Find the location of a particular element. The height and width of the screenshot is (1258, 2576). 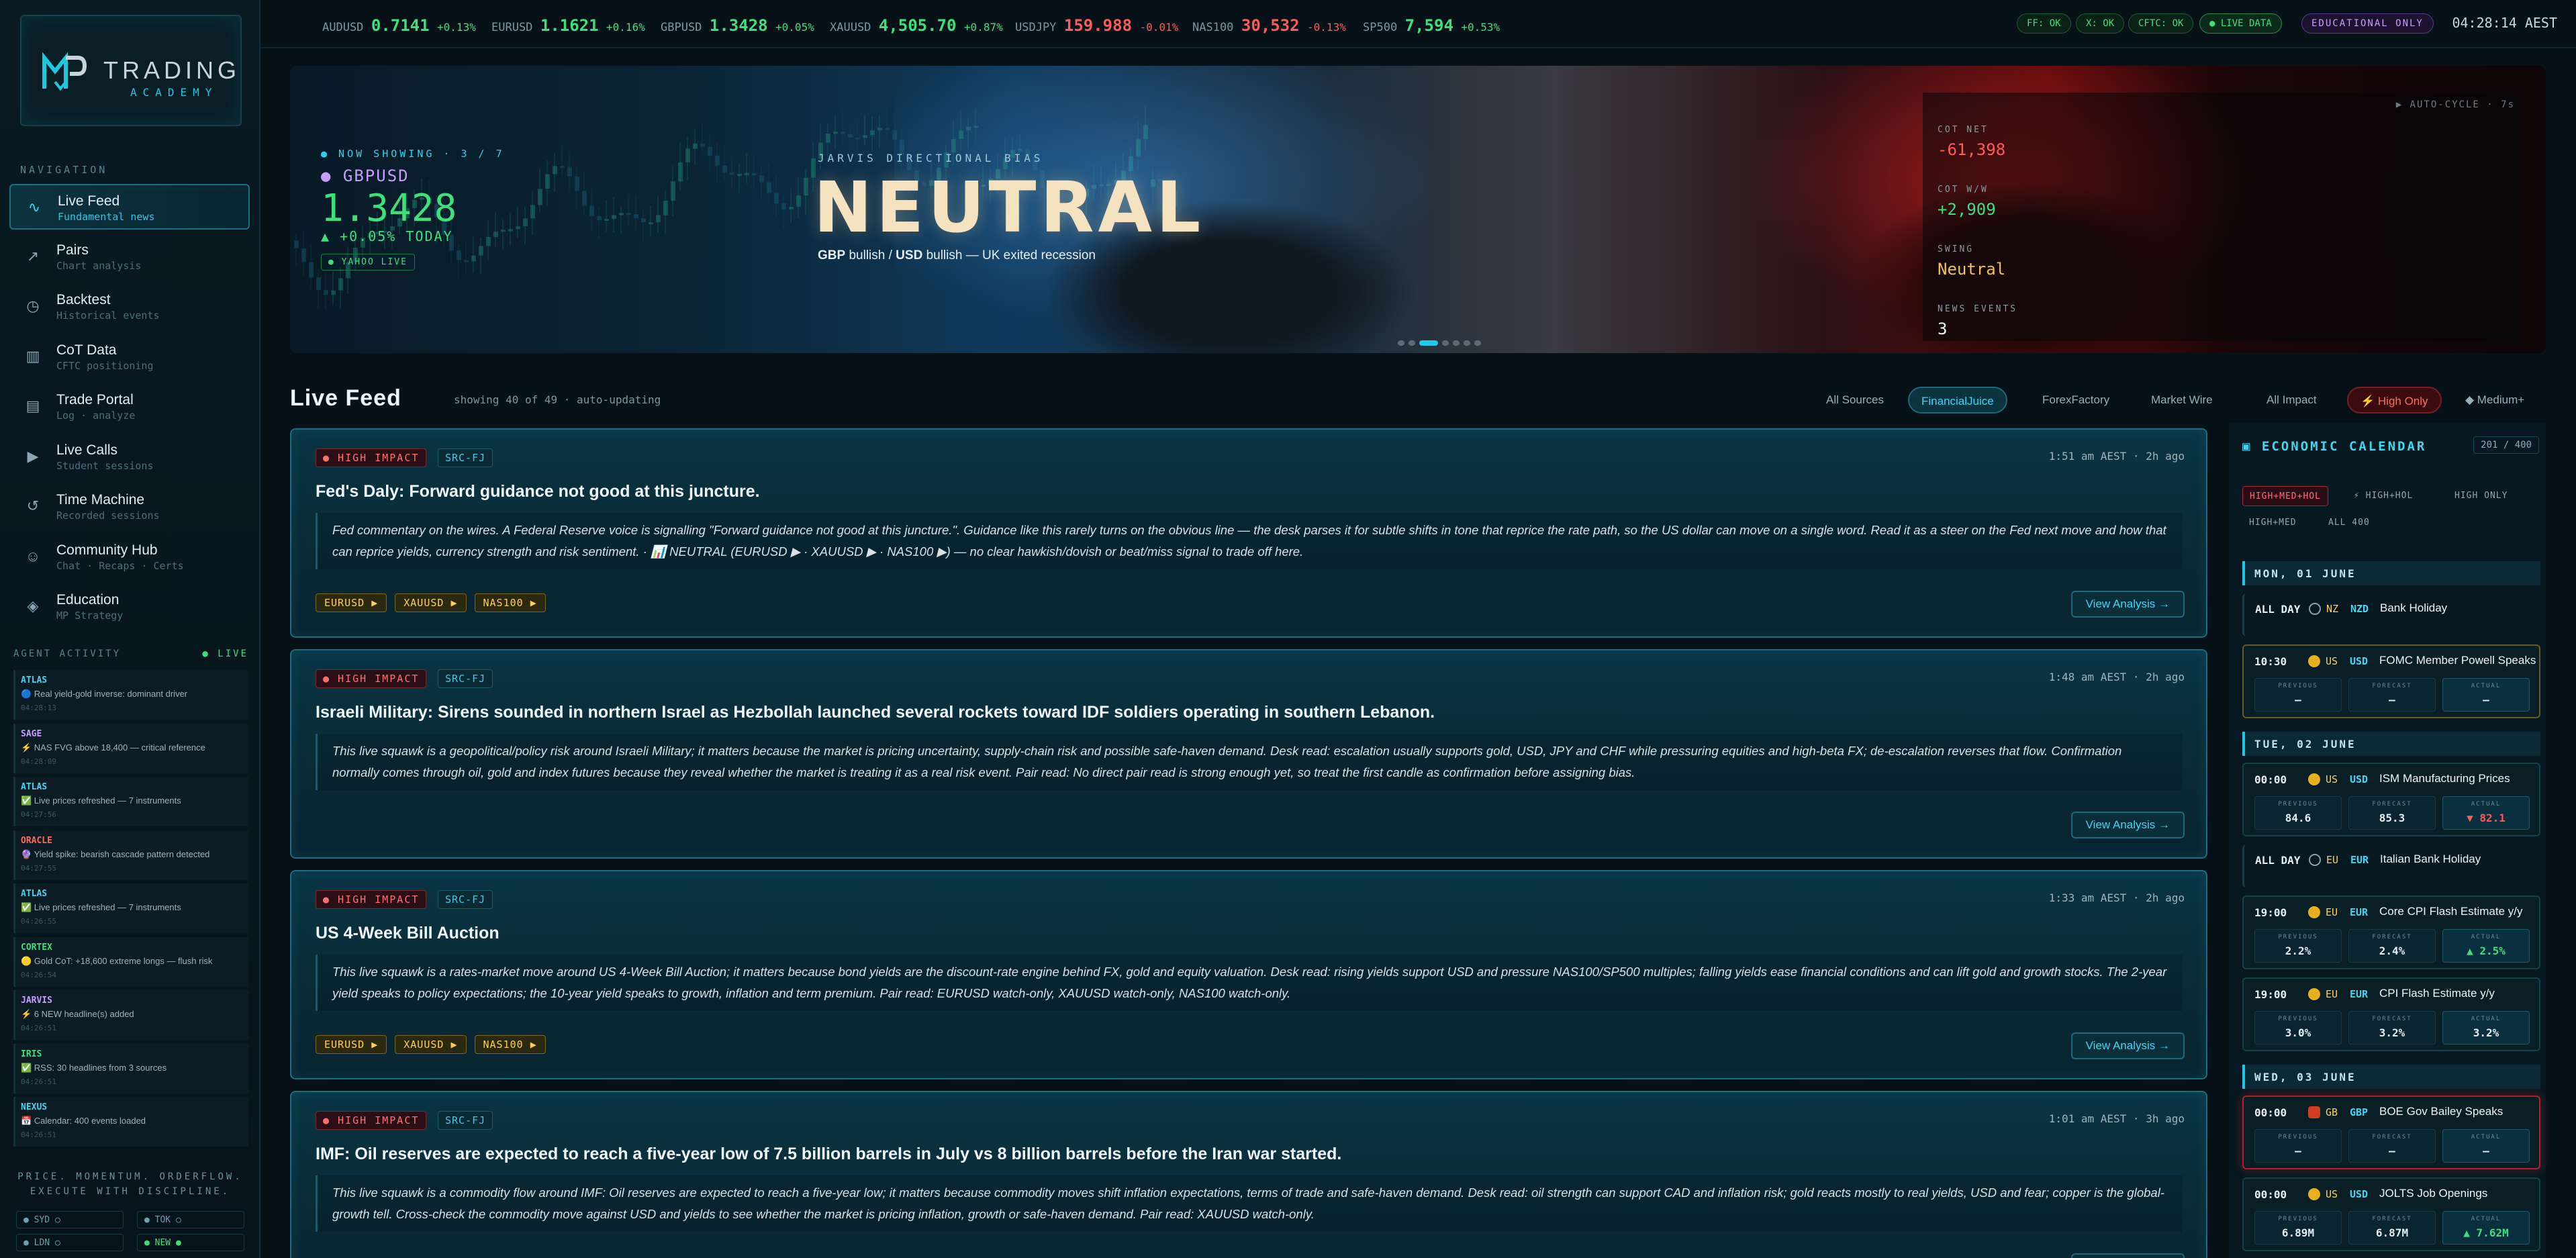

session-newyork: ● NEW ● is located at coordinates (190, 1242).